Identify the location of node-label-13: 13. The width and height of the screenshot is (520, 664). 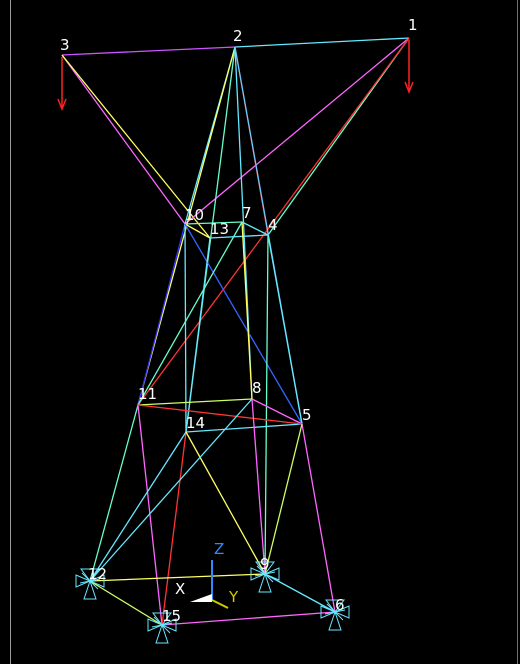
(219, 229).